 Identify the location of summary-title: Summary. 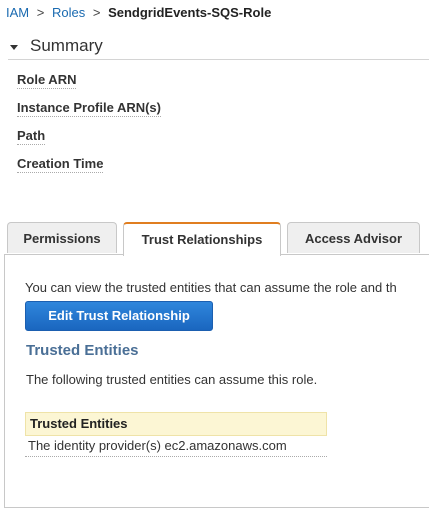
(66, 45).